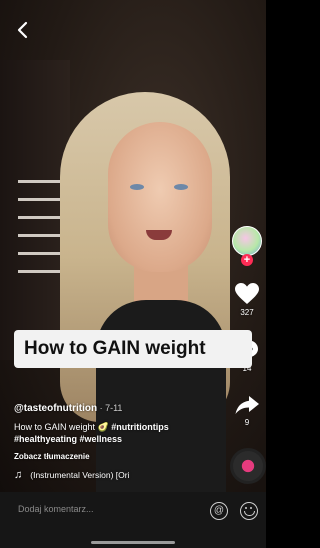  I want to click on hashtag-line-1: #nutritiontips, so click(140, 427).